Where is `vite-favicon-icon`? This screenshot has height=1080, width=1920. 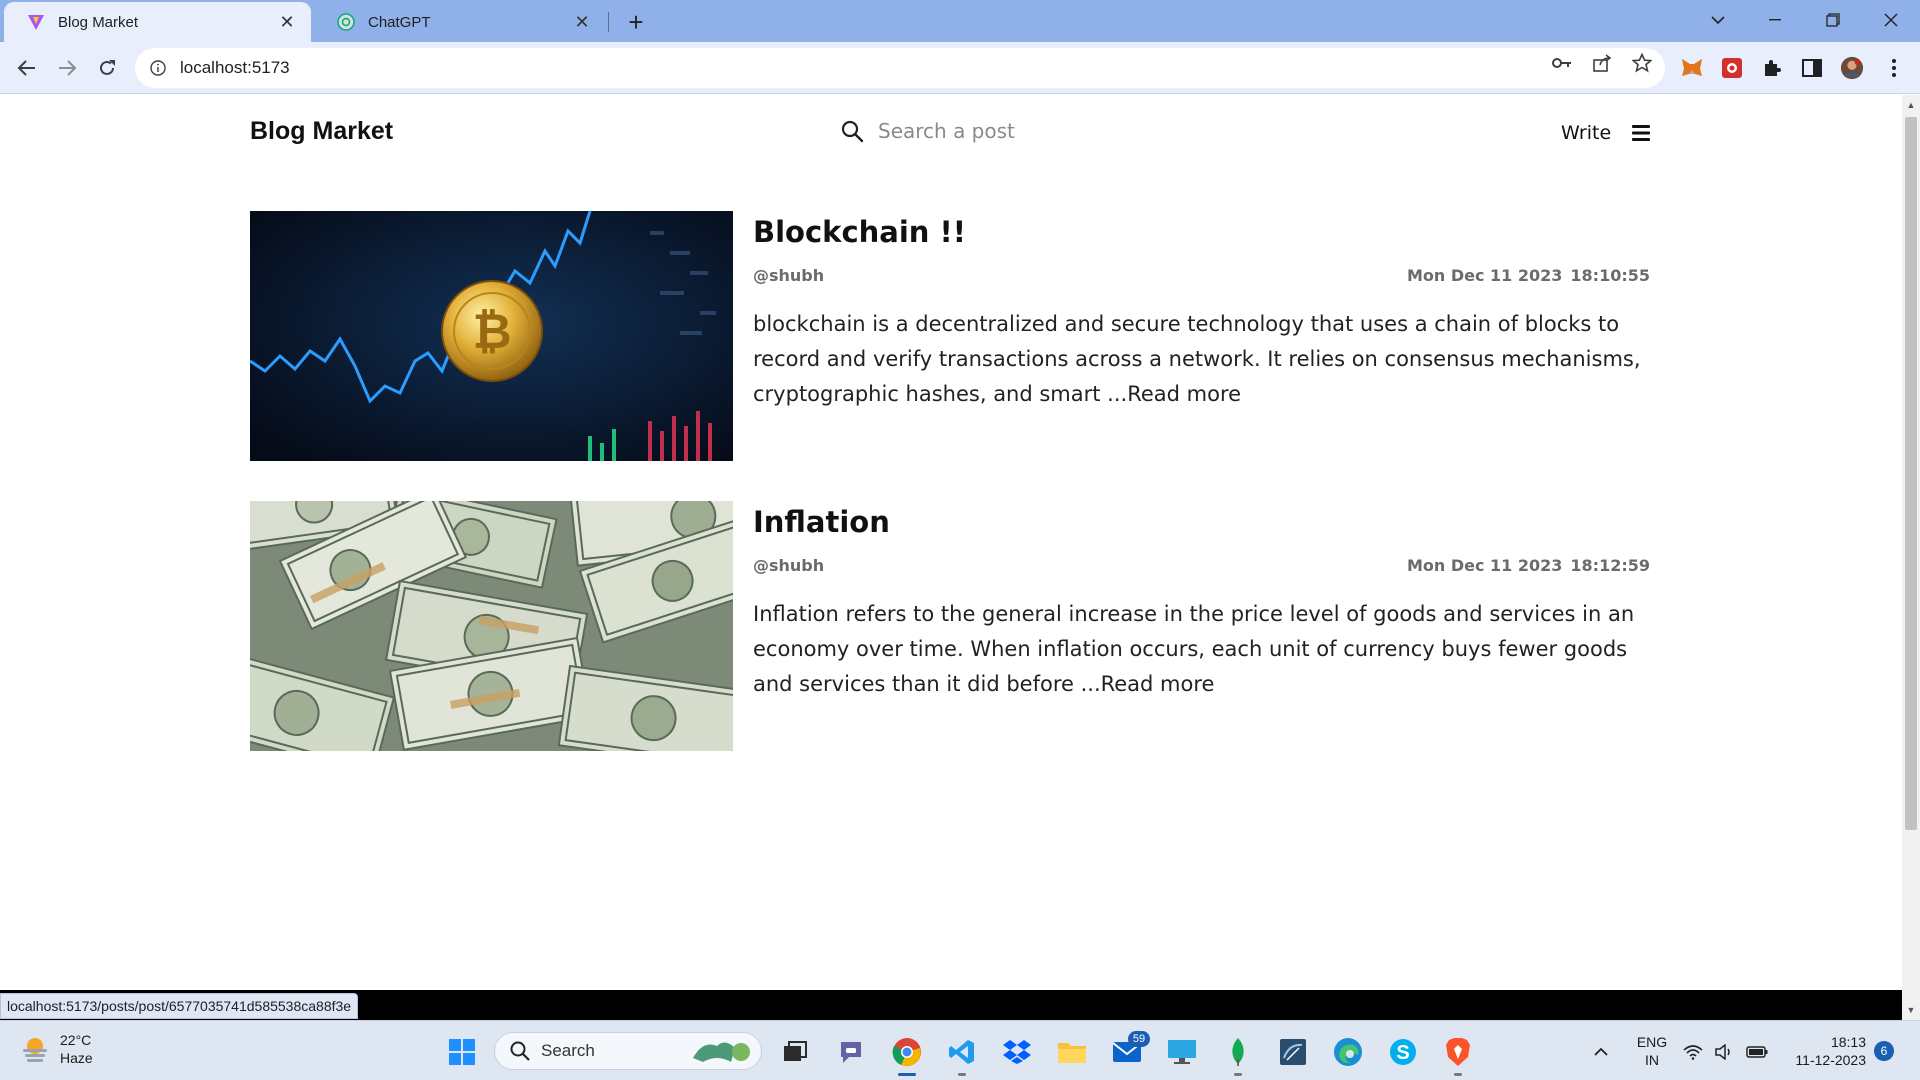 vite-favicon-icon is located at coordinates (36, 22).